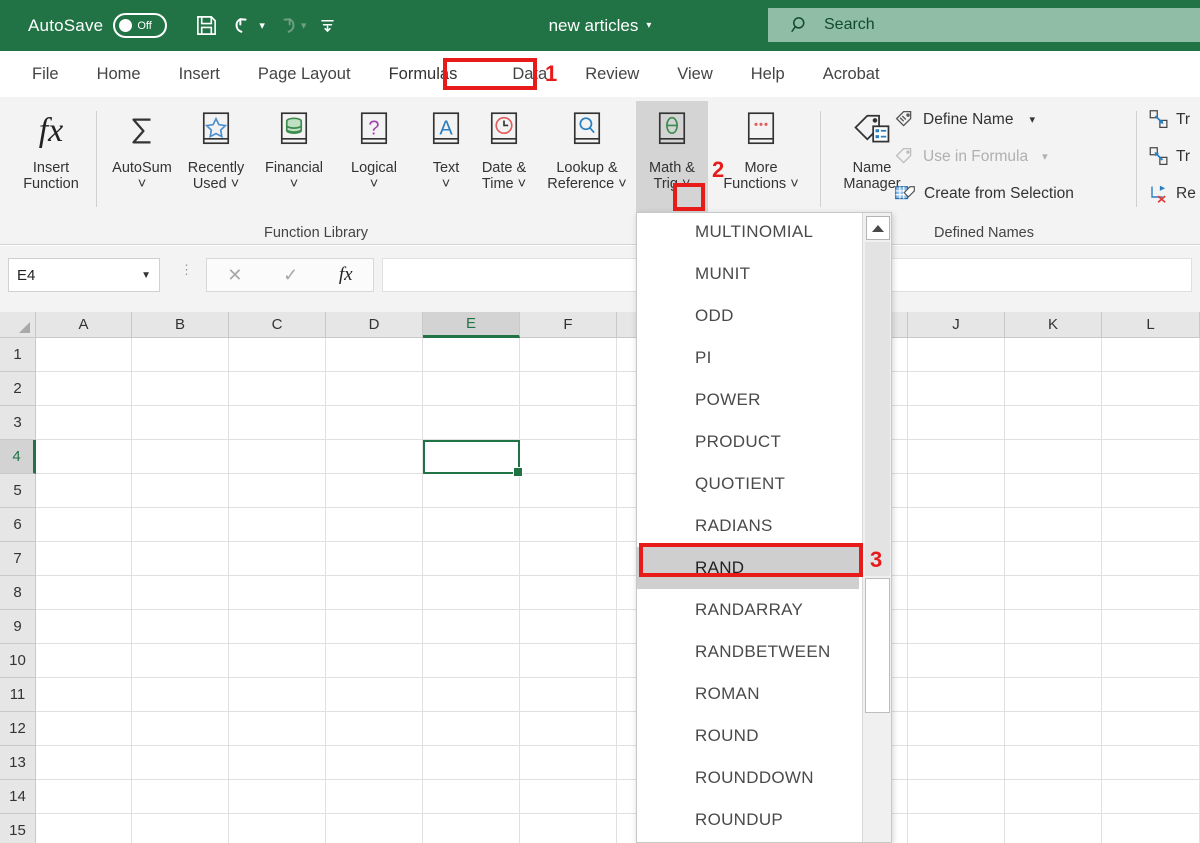 This screenshot has width=1200, height=843. Describe the element at coordinates (1169, 119) in the screenshot. I see `trace-precedents-button: Tr` at that location.